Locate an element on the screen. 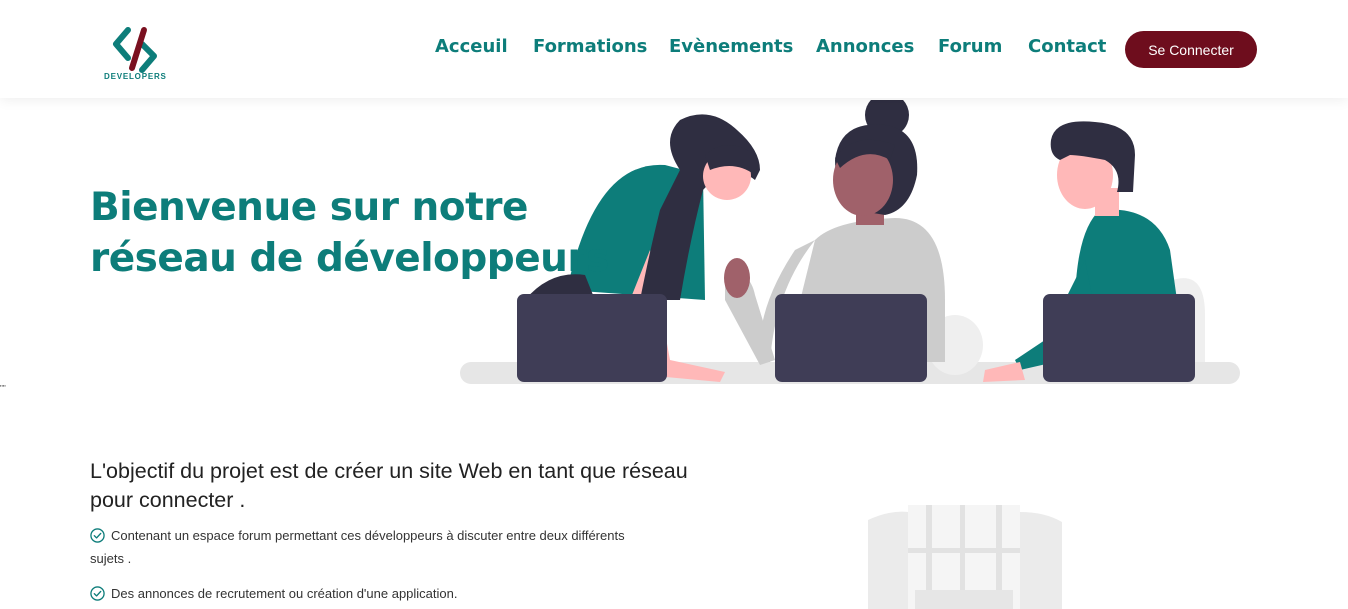 This screenshot has height=609, width=1348. nav-evenements: Evènements is located at coordinates (731, 46).